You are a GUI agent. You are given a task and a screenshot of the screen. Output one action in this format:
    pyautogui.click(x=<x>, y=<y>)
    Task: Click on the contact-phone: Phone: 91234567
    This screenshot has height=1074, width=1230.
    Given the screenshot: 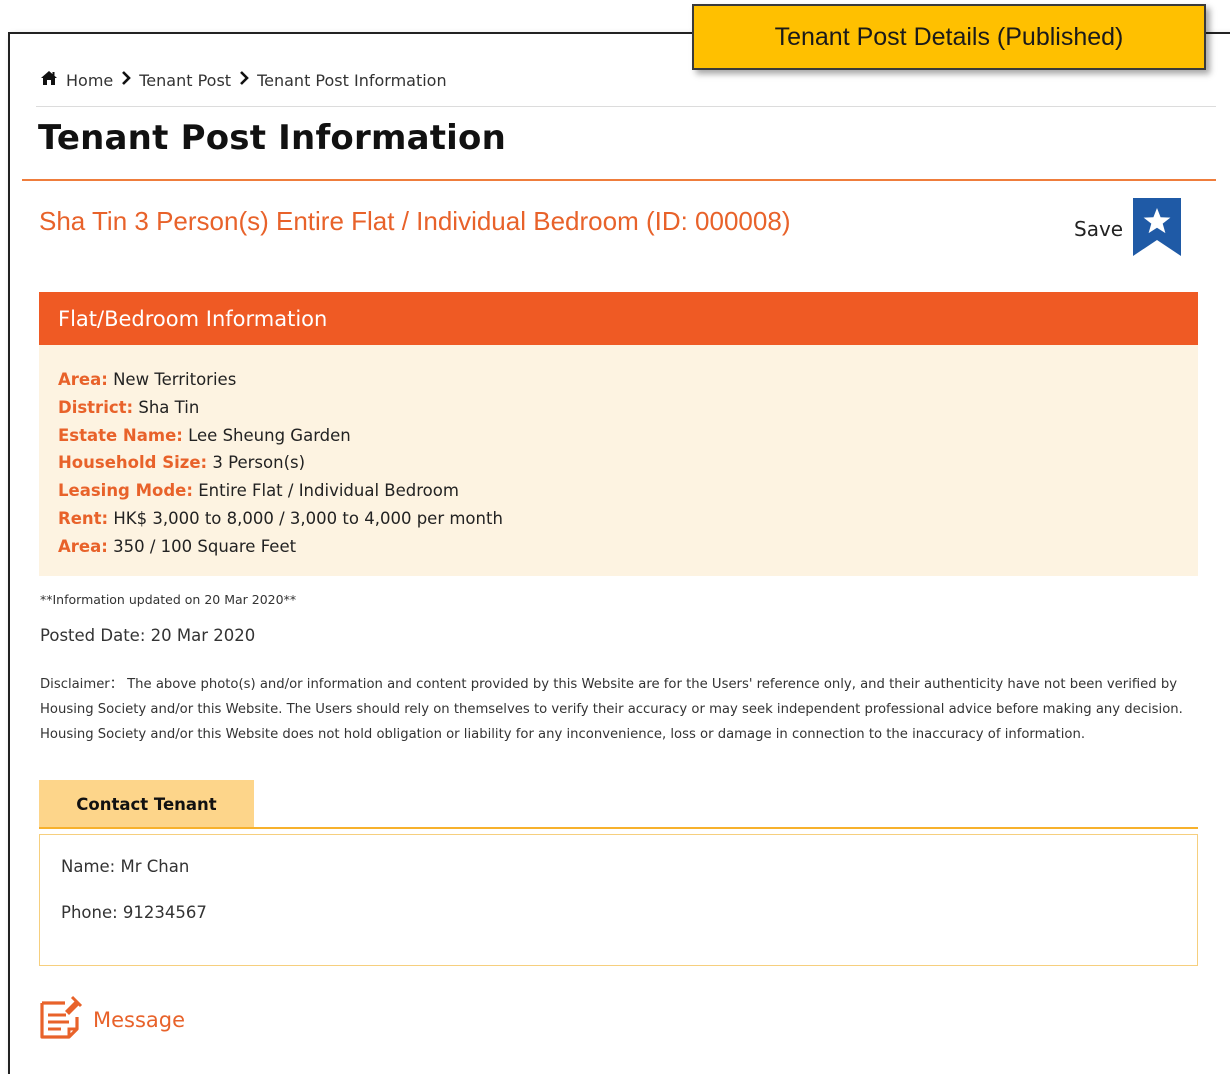 What is the action you would take?
    pyautogui.click(x=134, y=912)
    